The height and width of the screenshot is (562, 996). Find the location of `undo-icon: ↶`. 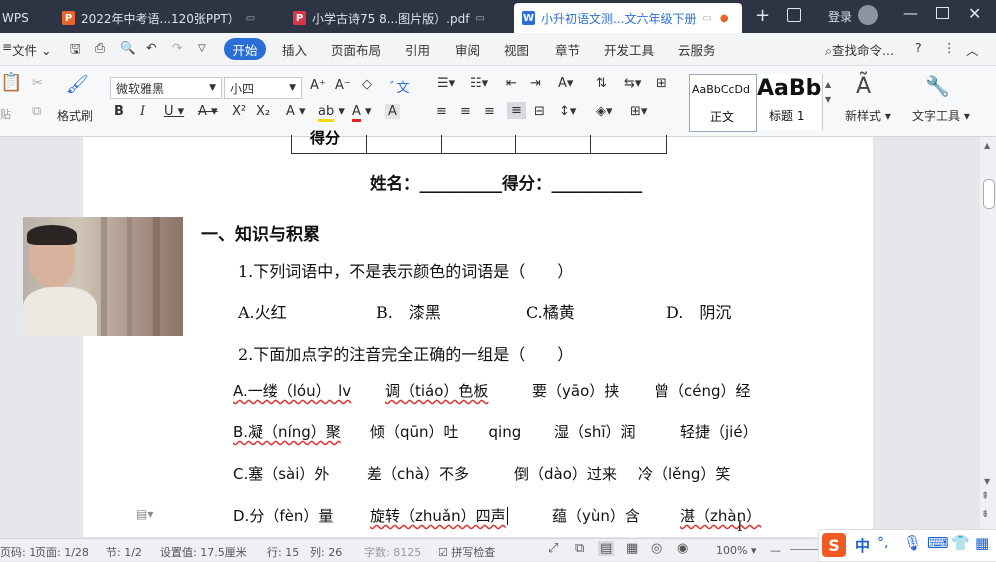

undo-icon: ↶ is located at coordinates (151, 47).